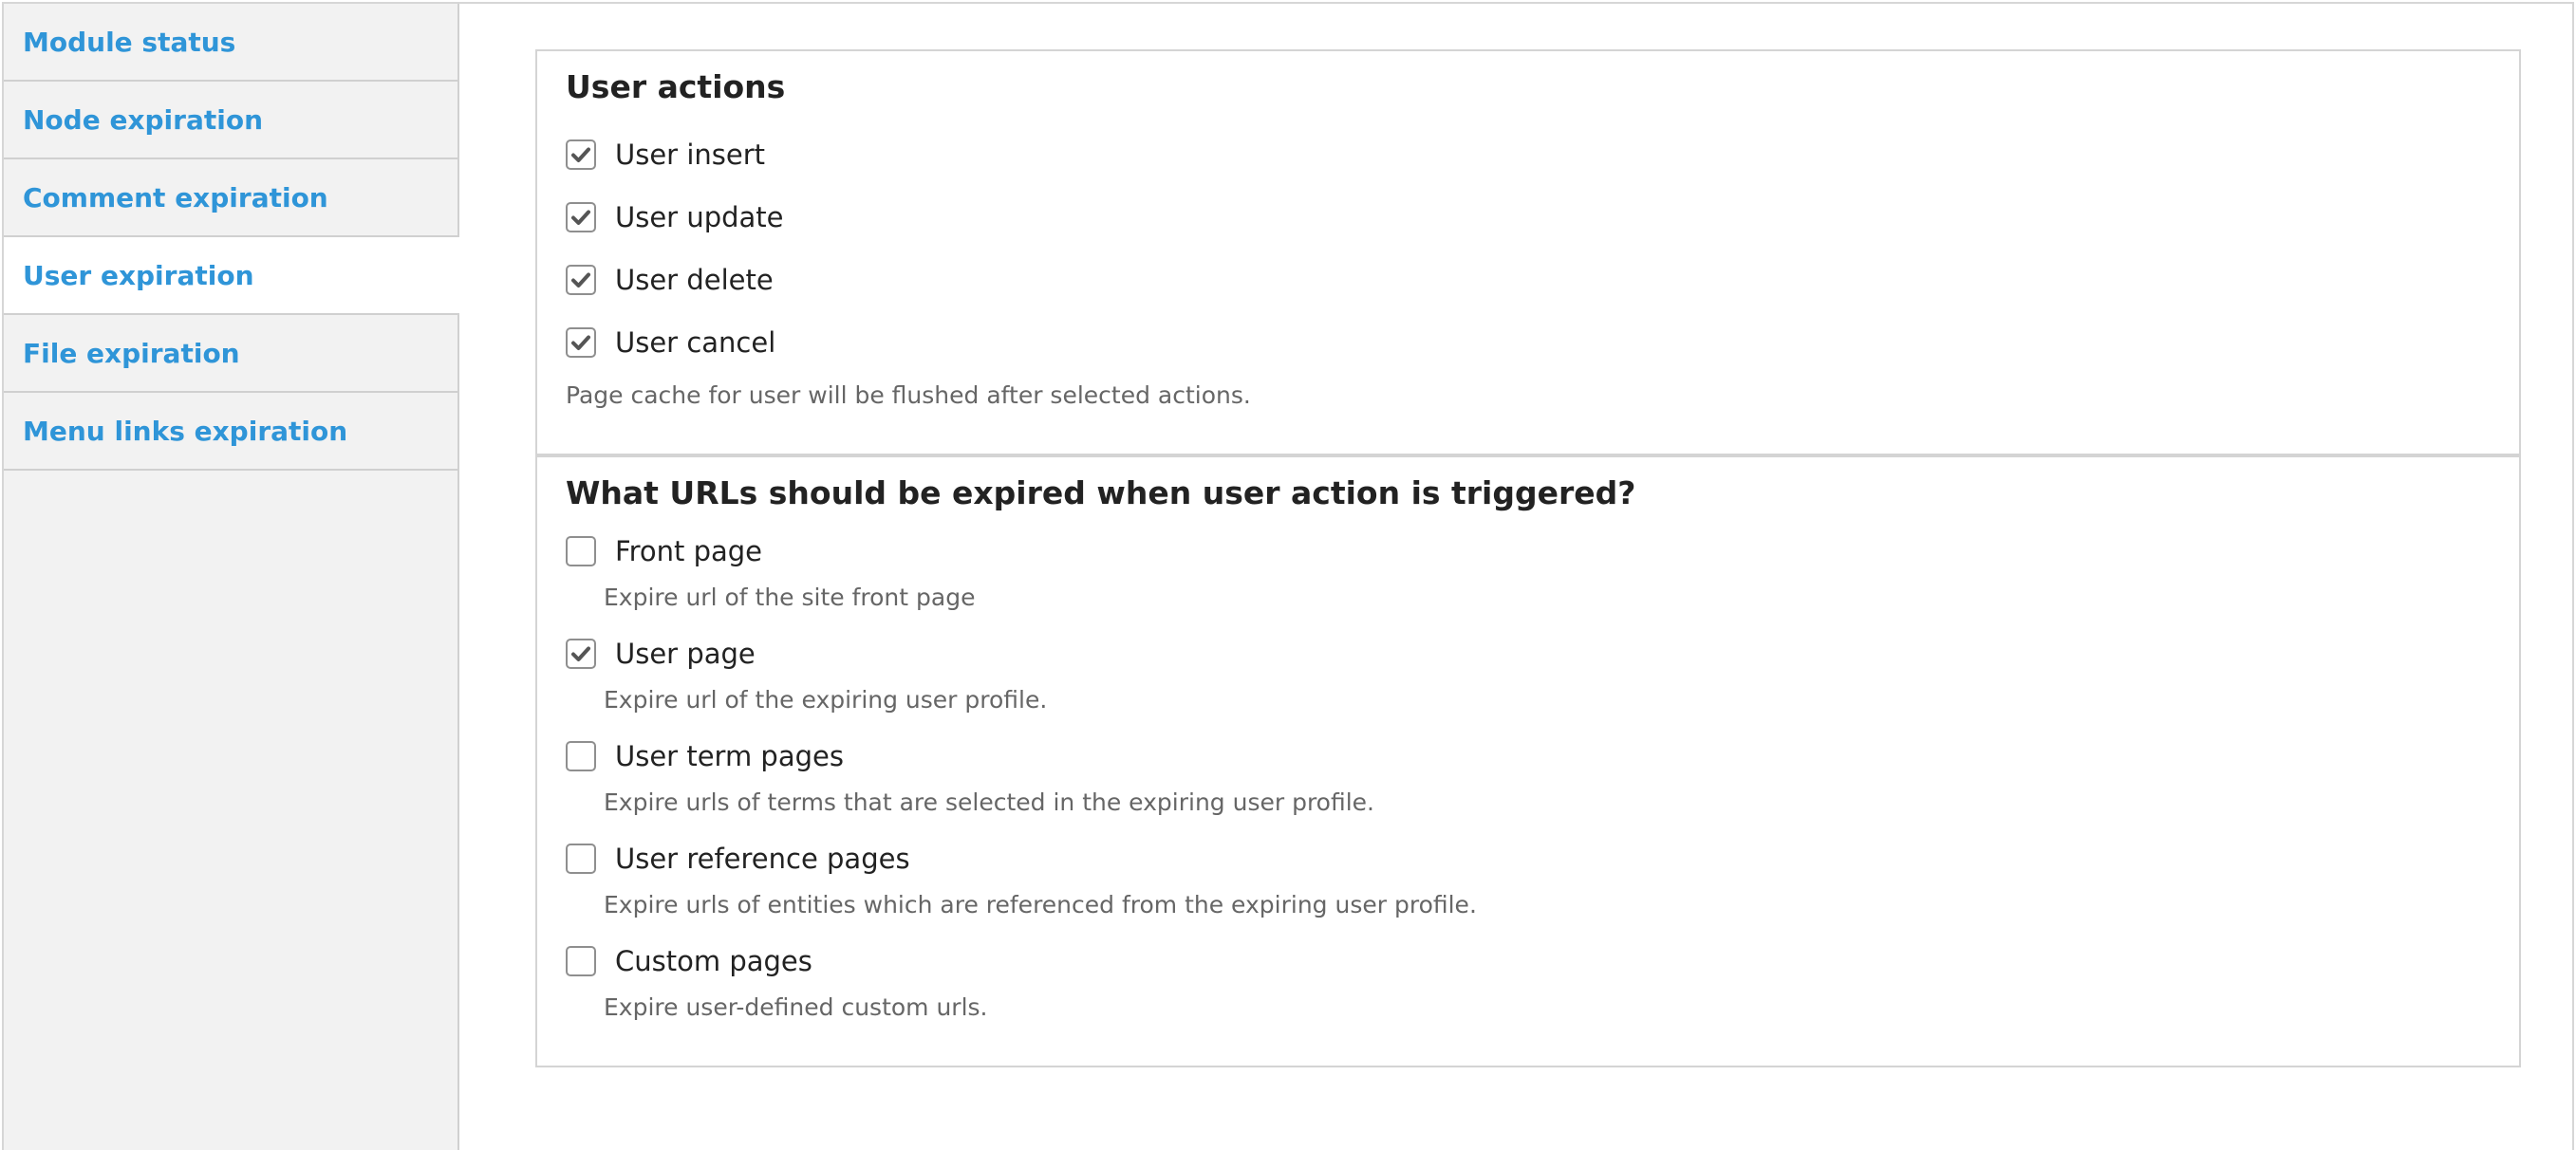 The width and height of the screenshot is (2576, 1150). I want to click on option-user-delete: User delete, so click(670, 280).